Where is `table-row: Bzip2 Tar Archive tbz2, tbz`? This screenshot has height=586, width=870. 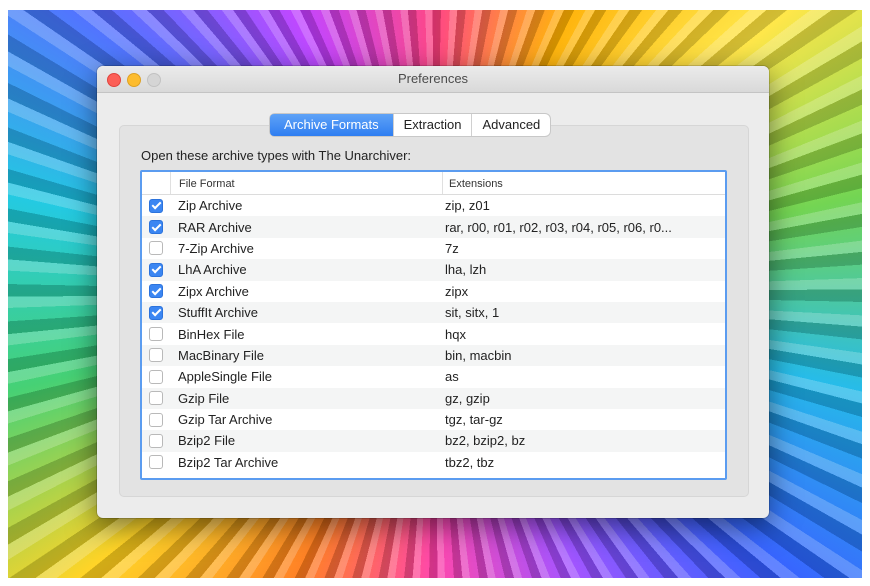
table-row: Bzip2 Tar Archive tbz2, tbz is located at coordinates (433, 462).